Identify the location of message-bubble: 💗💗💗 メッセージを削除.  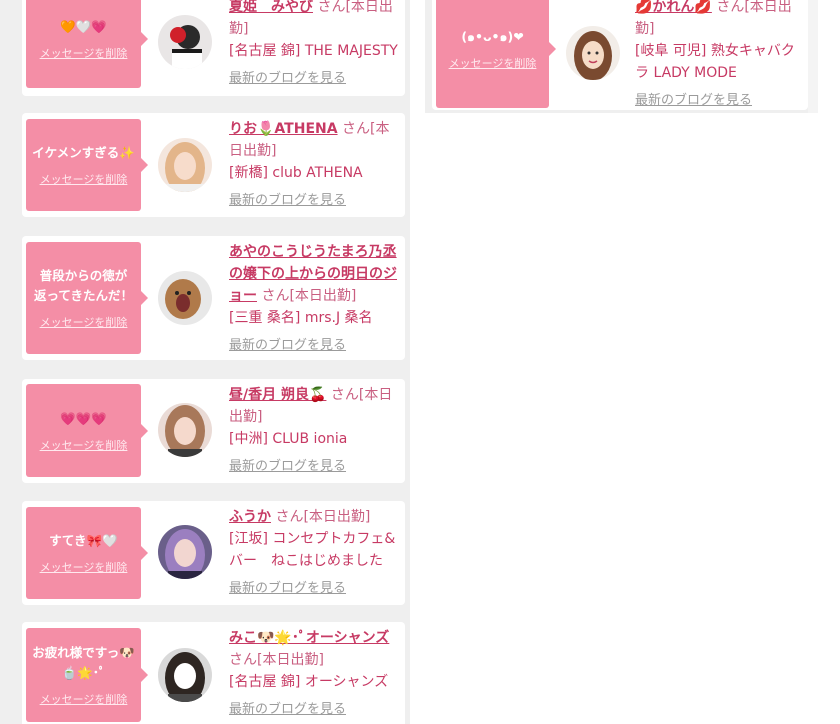
(87, 430).